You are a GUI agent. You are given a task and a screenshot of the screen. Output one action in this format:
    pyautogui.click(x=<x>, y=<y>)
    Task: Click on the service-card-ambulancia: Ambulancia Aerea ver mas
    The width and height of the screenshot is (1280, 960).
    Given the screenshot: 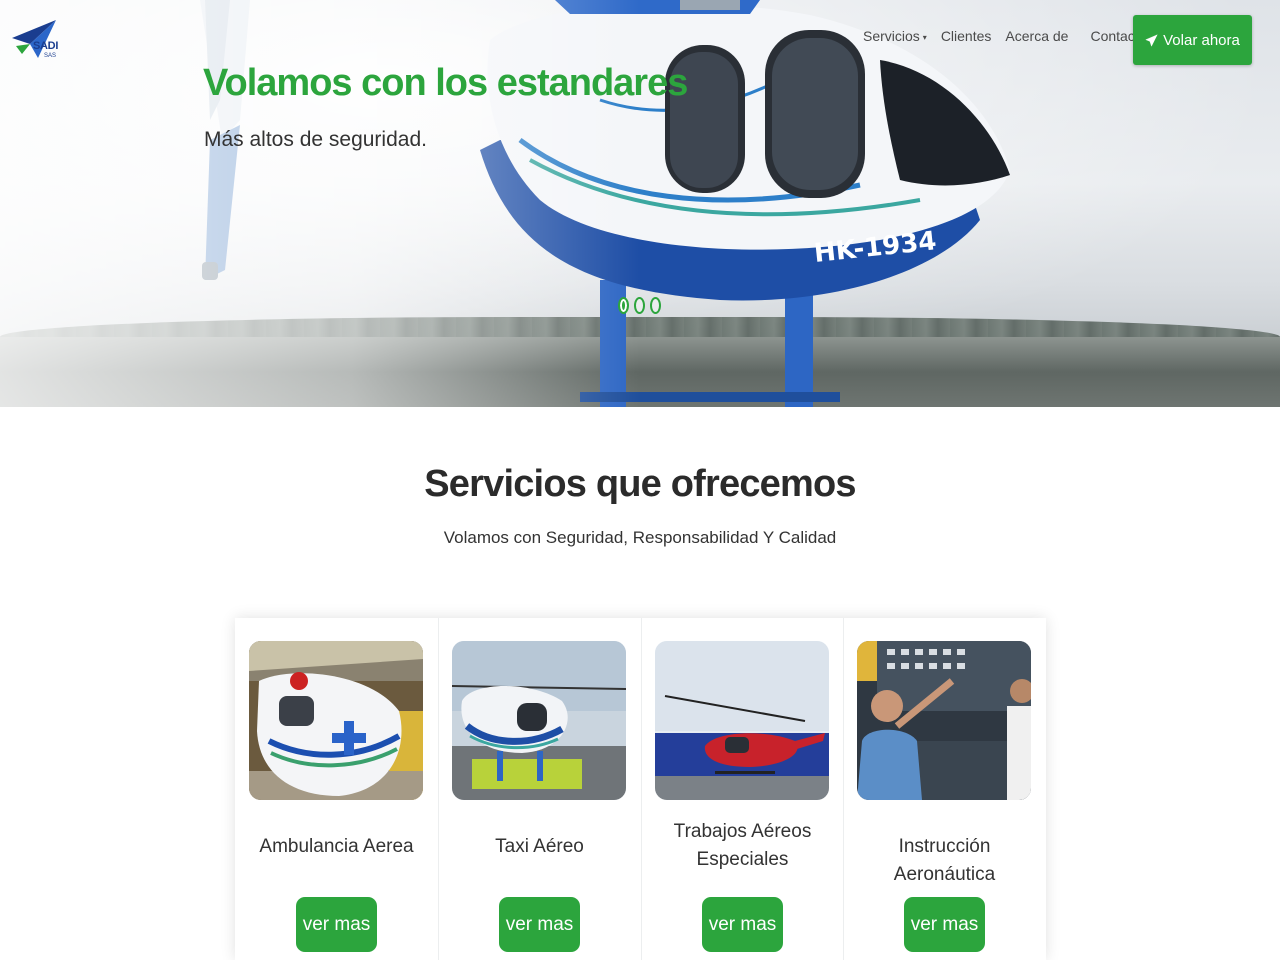 What is the action you would take?
    pyautogui.click(x=336, y=789)
    